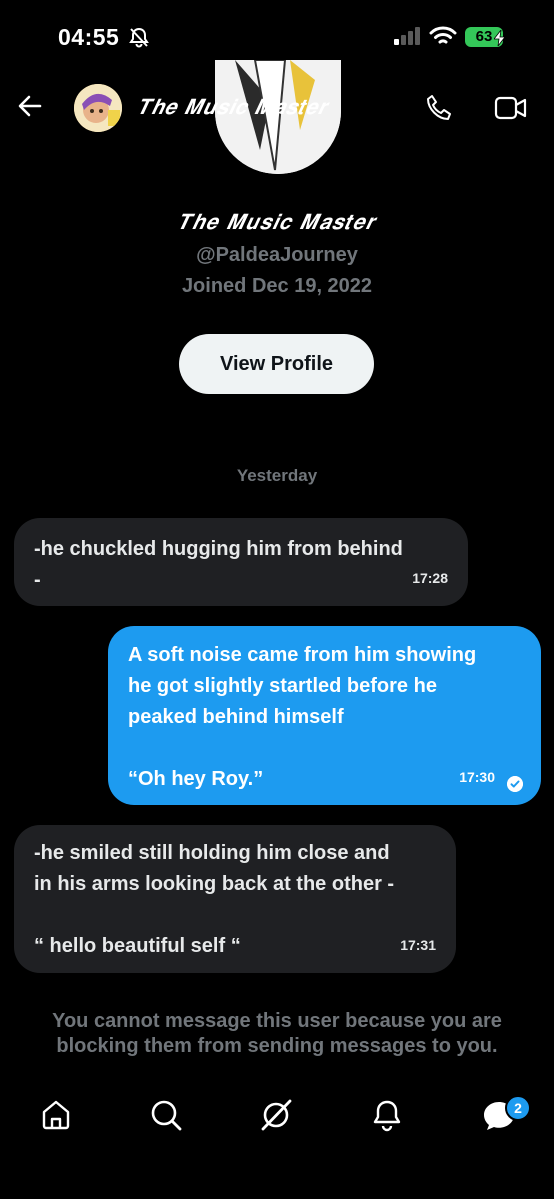 This screenshot has height=1199, width=554. I want to click on message-timestamp: 17:31, so click(418, 945).